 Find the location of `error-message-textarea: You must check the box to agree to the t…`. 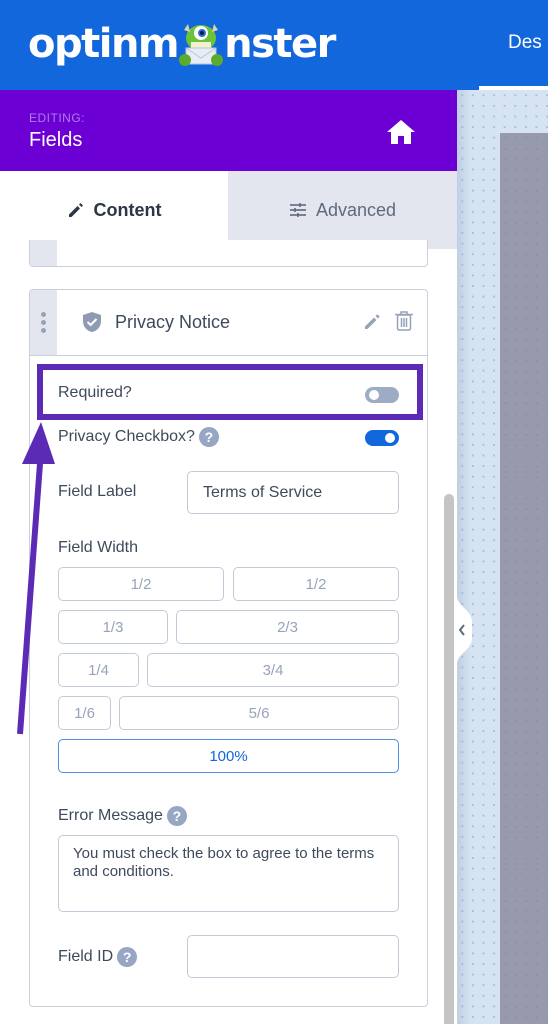

error-message-textarea: You must check the box to agree to the t… is located at coordinates (228, 873).